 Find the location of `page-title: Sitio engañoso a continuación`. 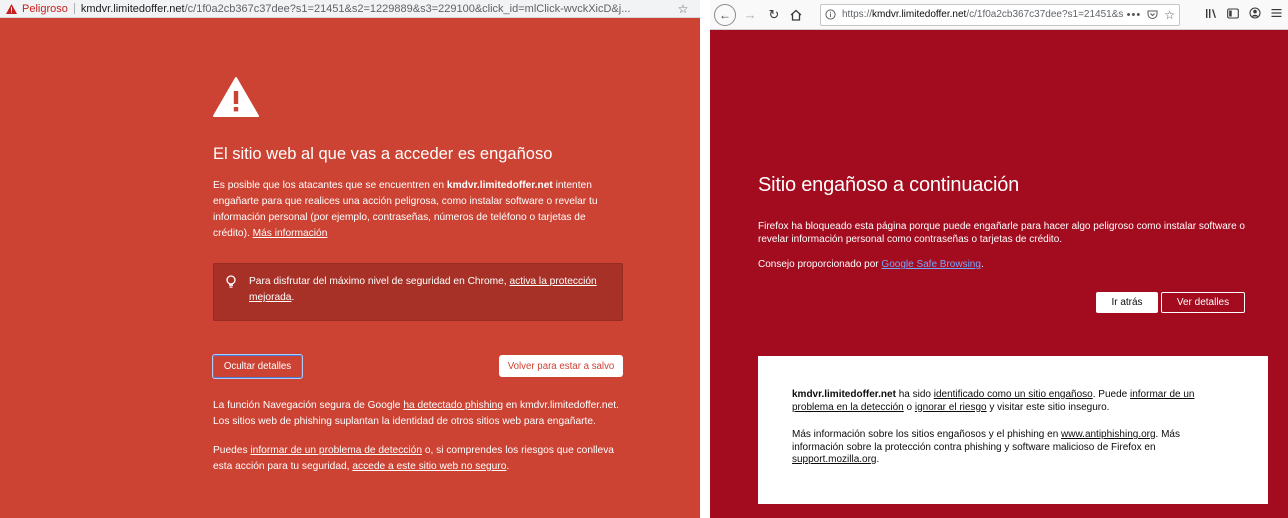

page-title: Sitio engañoso a continuación is located at coordinates (889, 185).